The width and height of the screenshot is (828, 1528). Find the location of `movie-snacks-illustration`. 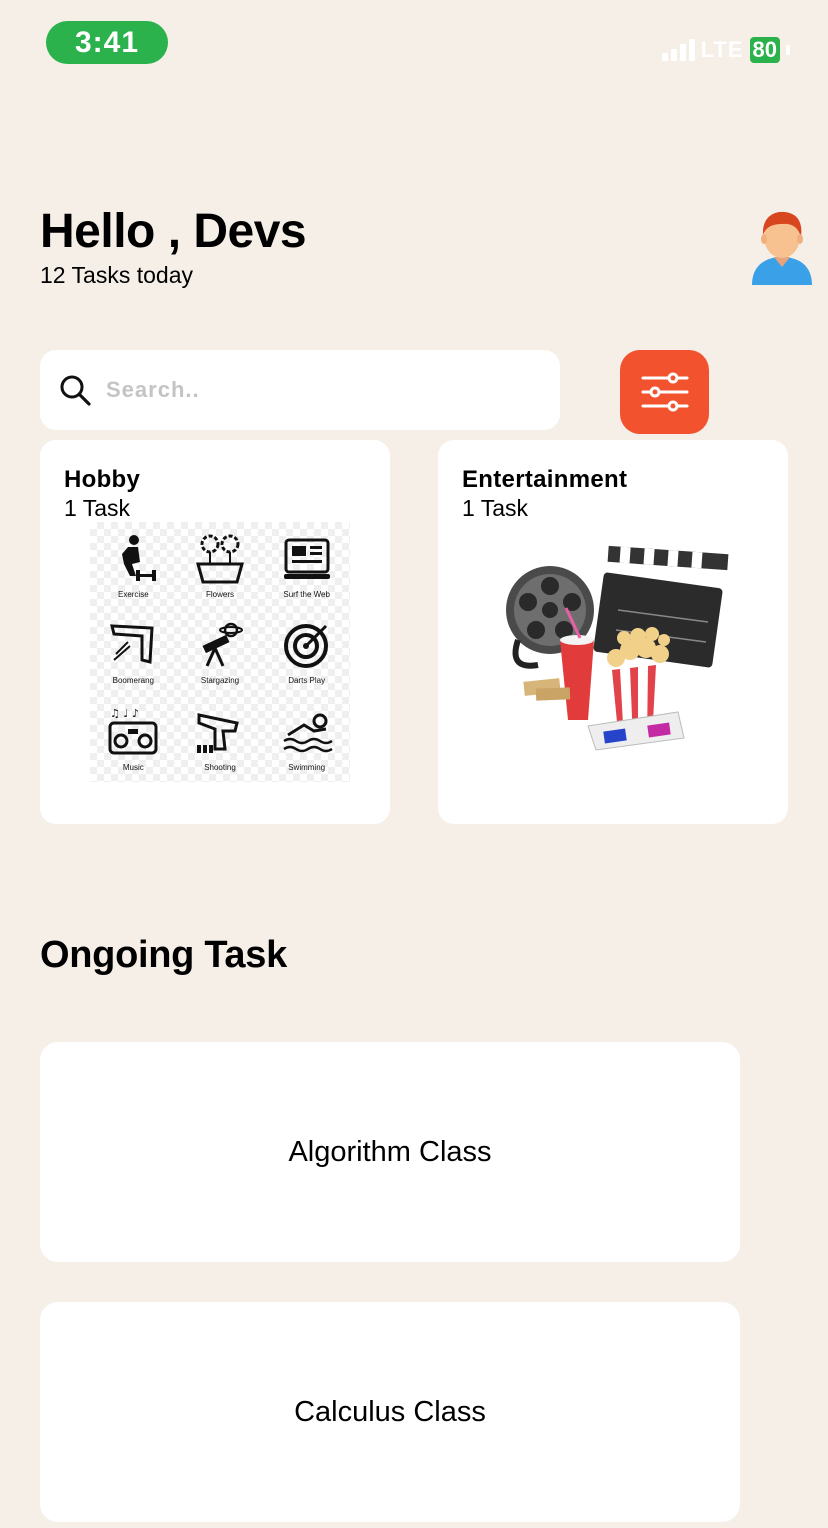

movie-snacks-illustration is located at coordinates (617, 648).